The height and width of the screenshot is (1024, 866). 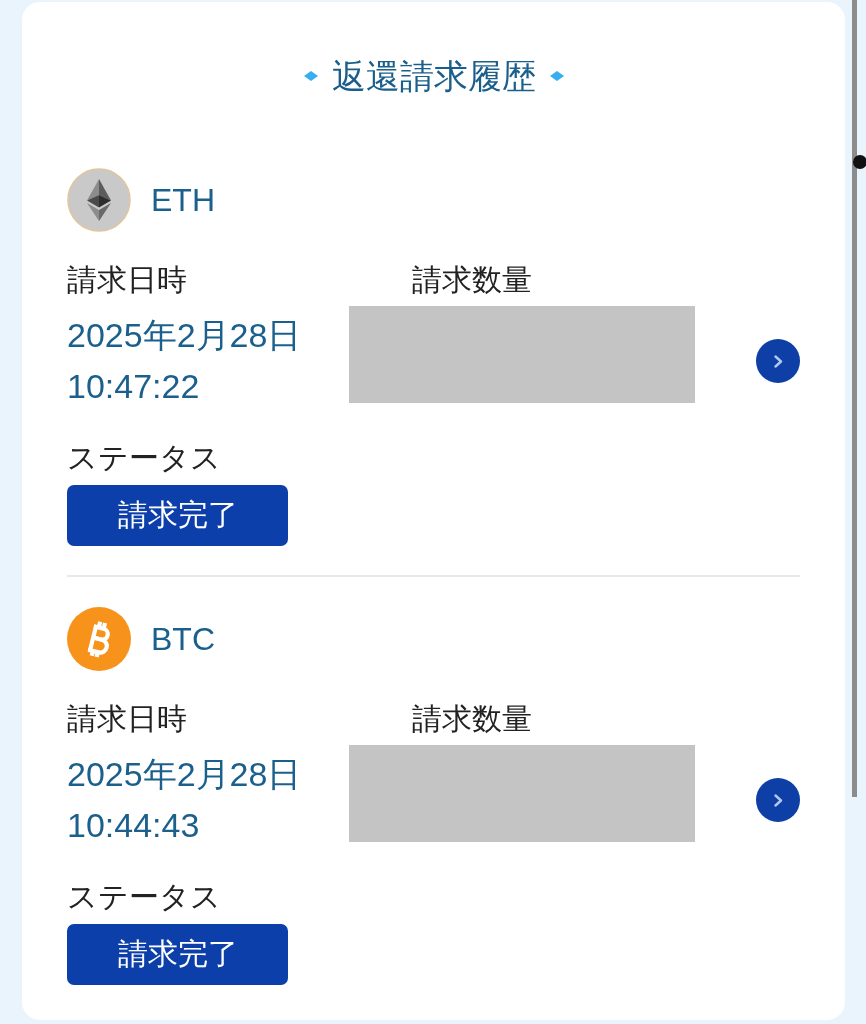 I want to click on coin-name: ETH, so click(x=183, y=200).